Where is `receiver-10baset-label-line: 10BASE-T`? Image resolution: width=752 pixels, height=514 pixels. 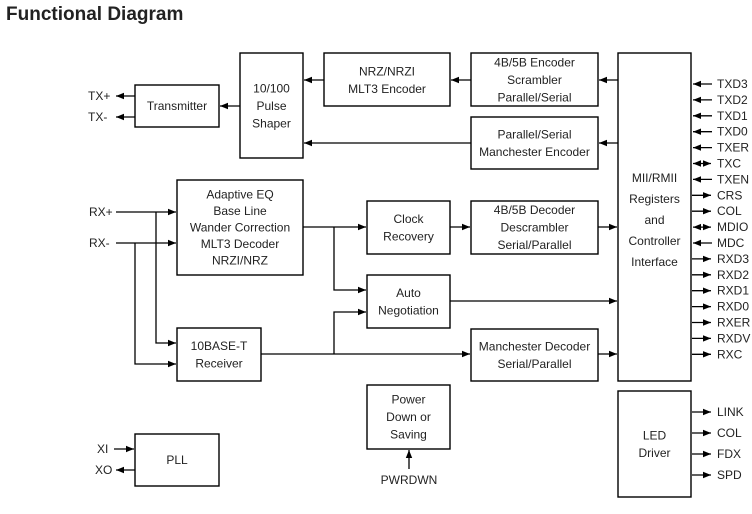 receiver-10baset-label-line: 10BASE-T is located at coordinates (219, 346).